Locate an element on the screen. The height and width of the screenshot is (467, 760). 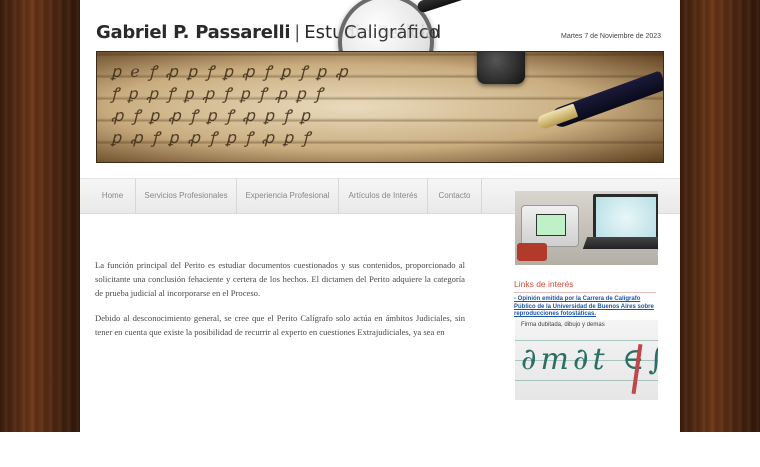
magnifier-label: Caligráfico is located at coordinates (392, 32).